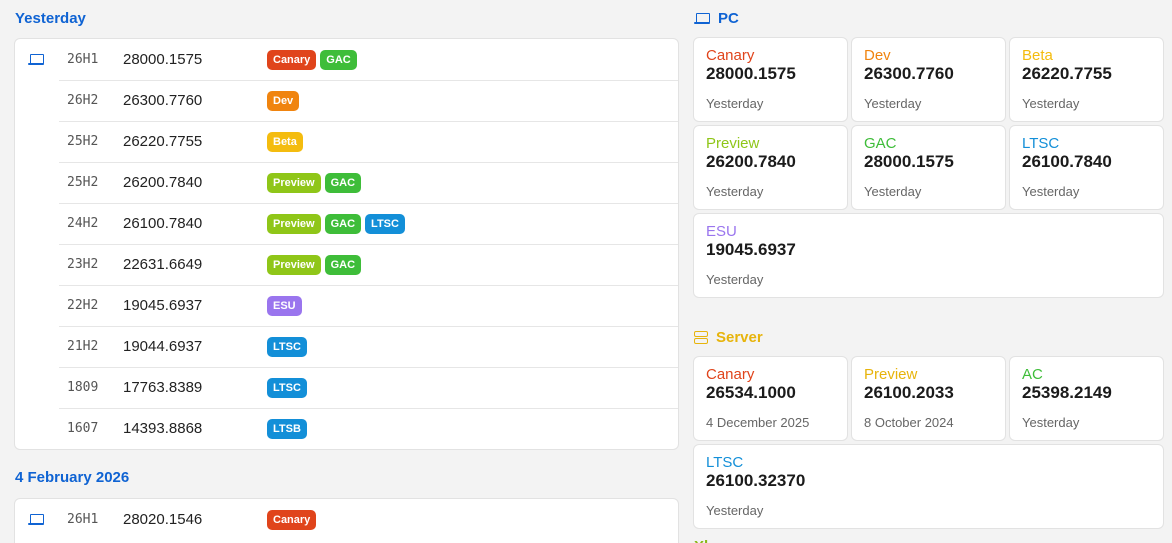 This screenshot has height=543, width=1172. I want to click on tile-build-number: 26100.32370, so click(756, 480).